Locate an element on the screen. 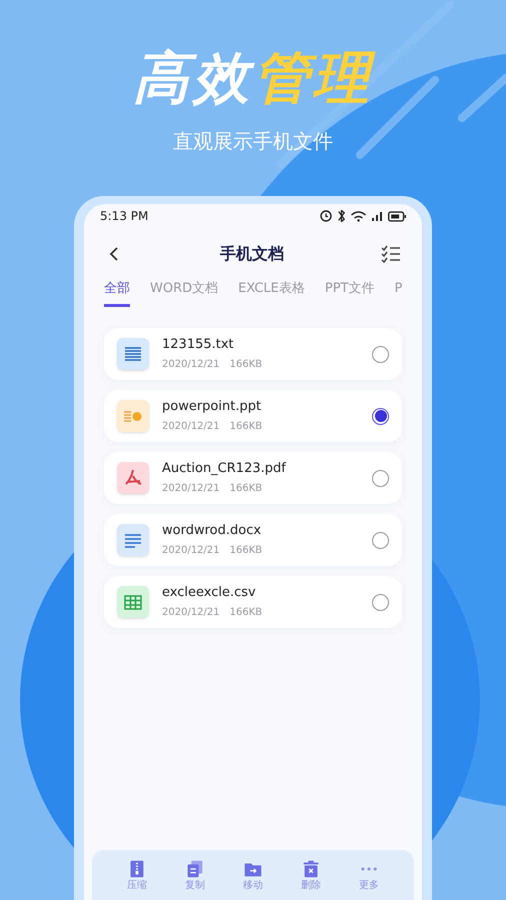 This screenshot has width=506, height=900. file-card: excleexcle.csv 2020/12/21 166KB is located at coordinates (253, 602).